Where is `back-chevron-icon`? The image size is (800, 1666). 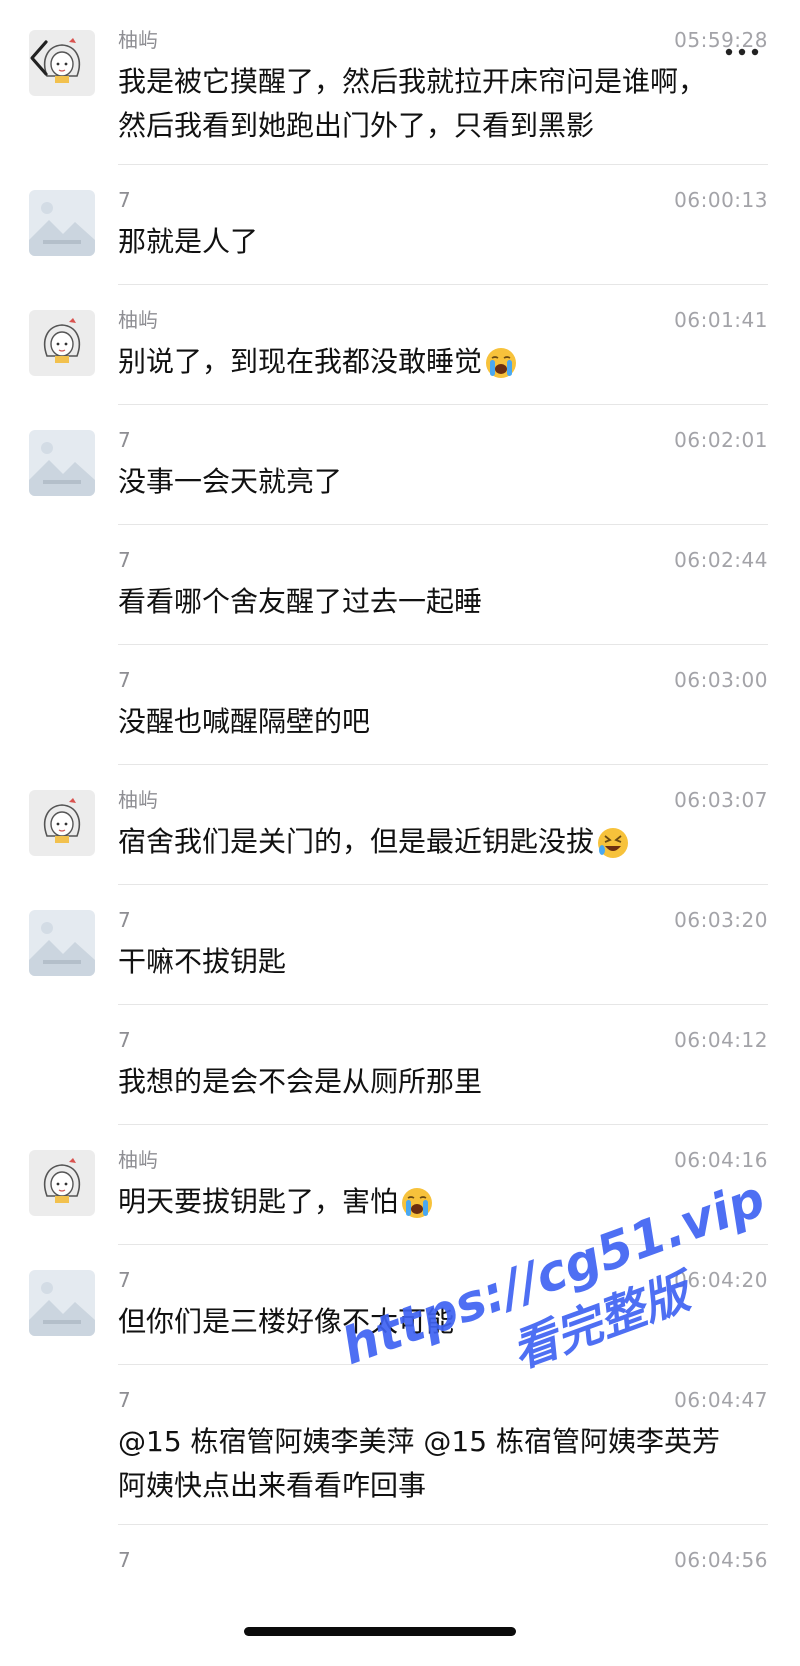
back-chevron-icon is located at coordinates (41, 58).